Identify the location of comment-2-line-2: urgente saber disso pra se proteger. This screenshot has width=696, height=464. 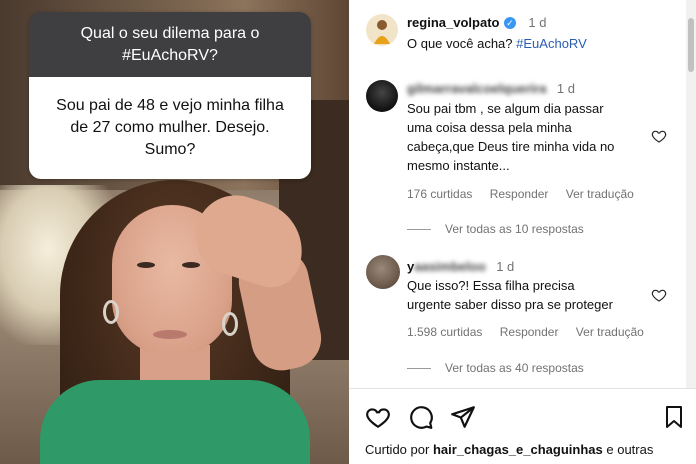
(510, 304).